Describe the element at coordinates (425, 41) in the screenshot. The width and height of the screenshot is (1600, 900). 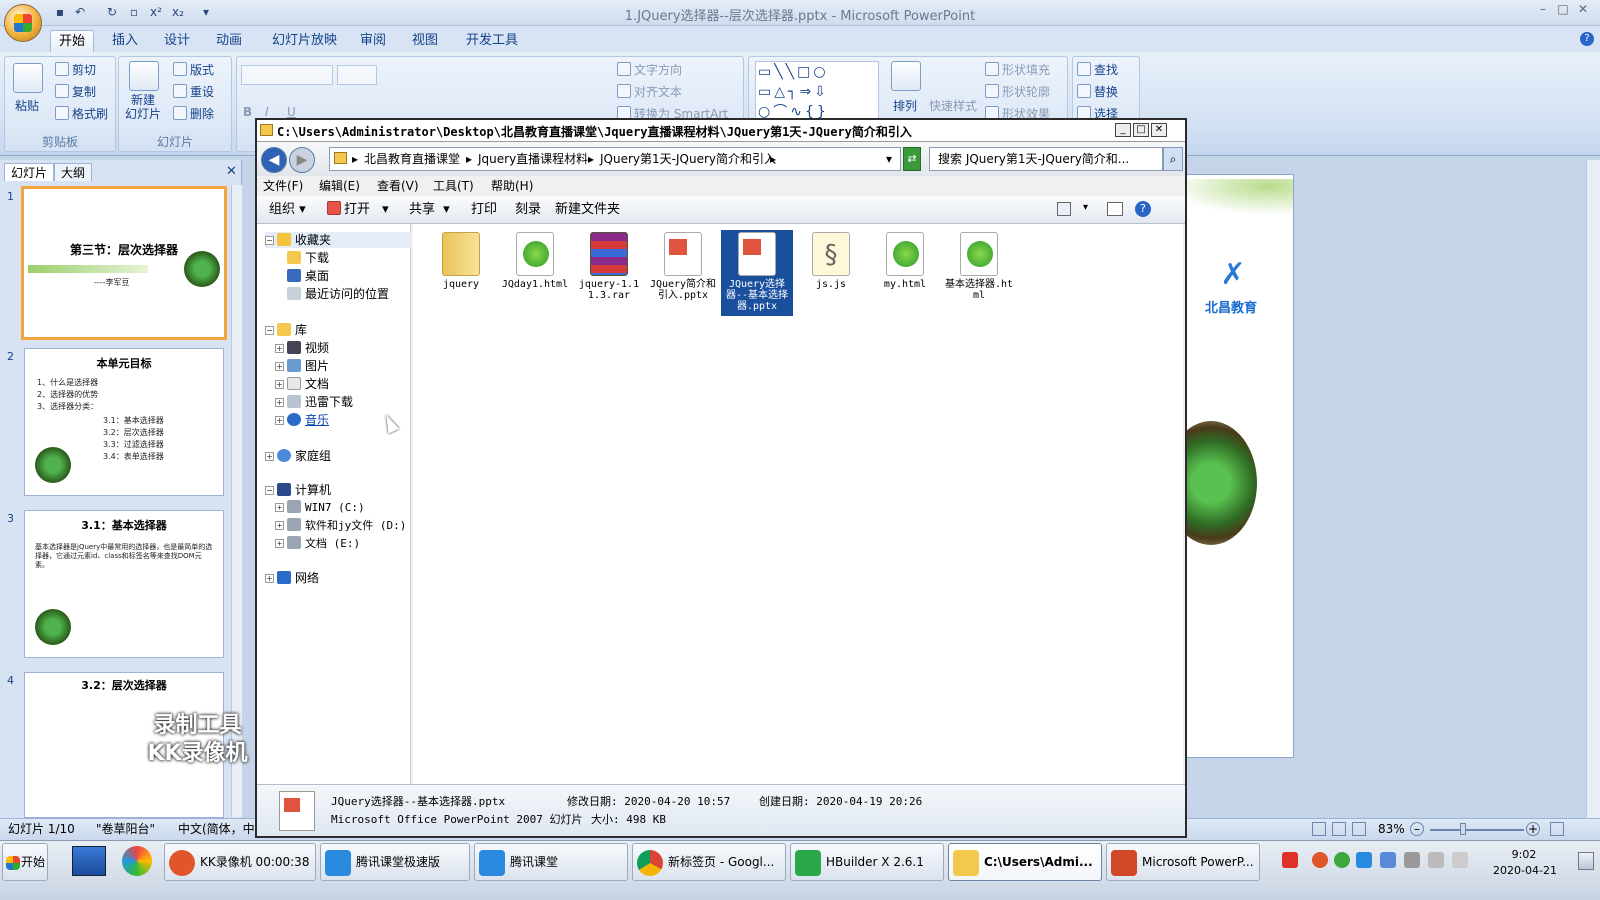
I see `tab-view: 视图` at that location.